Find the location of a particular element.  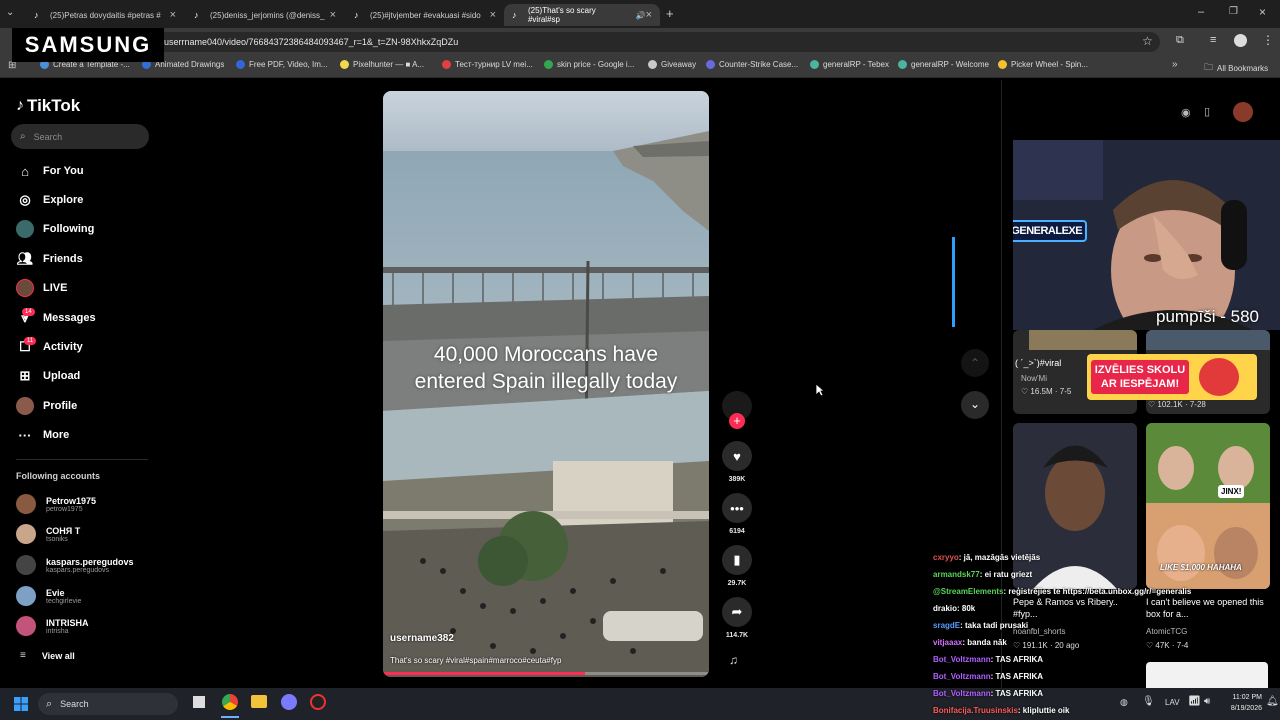

thumbnail-image is located at coordinates (1208, 340).